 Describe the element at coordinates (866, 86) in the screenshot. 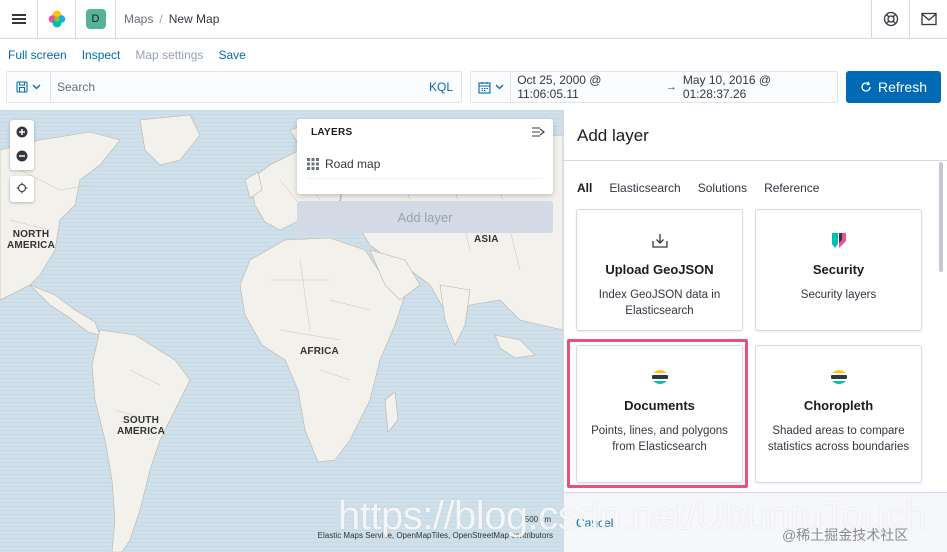

I see `refresh-icon` at that location.